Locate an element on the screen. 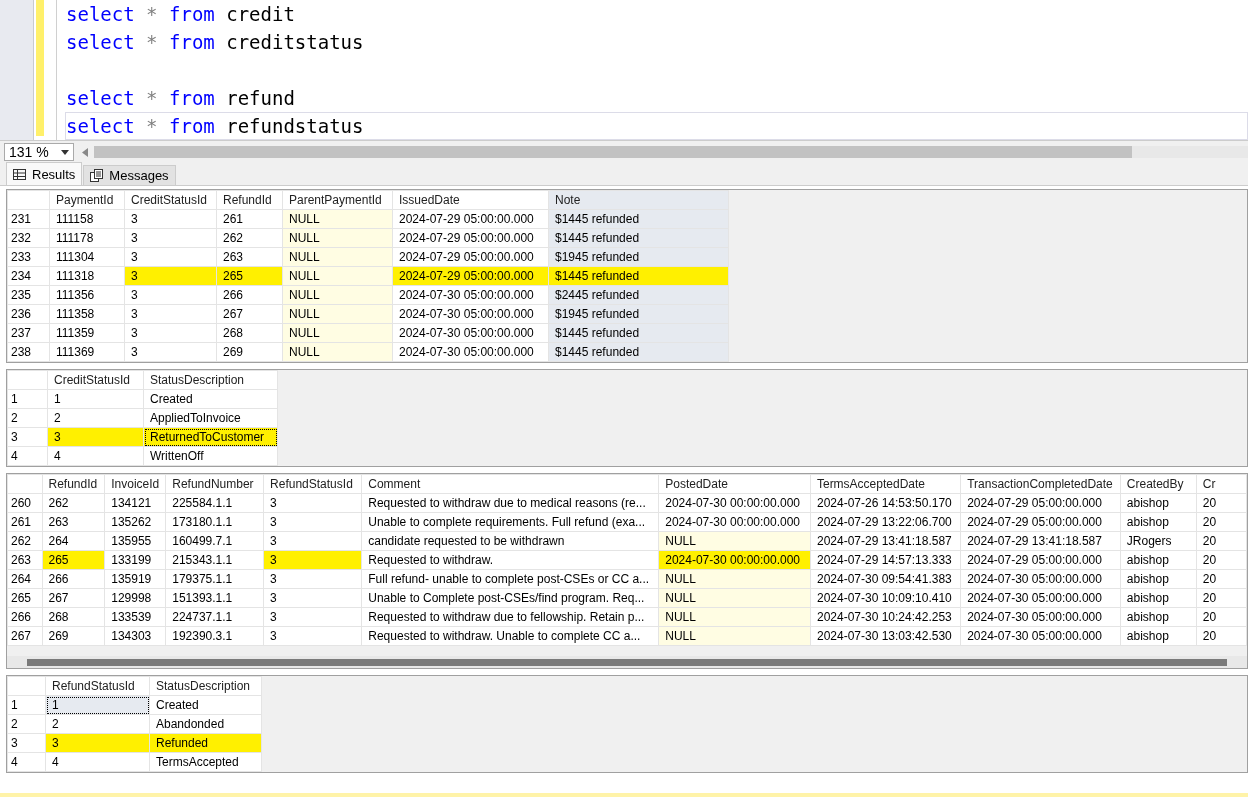 The height and width of the screenshot is (797, 1248). table-cell: 173180.1.1 is located at coordinates (214, 522).